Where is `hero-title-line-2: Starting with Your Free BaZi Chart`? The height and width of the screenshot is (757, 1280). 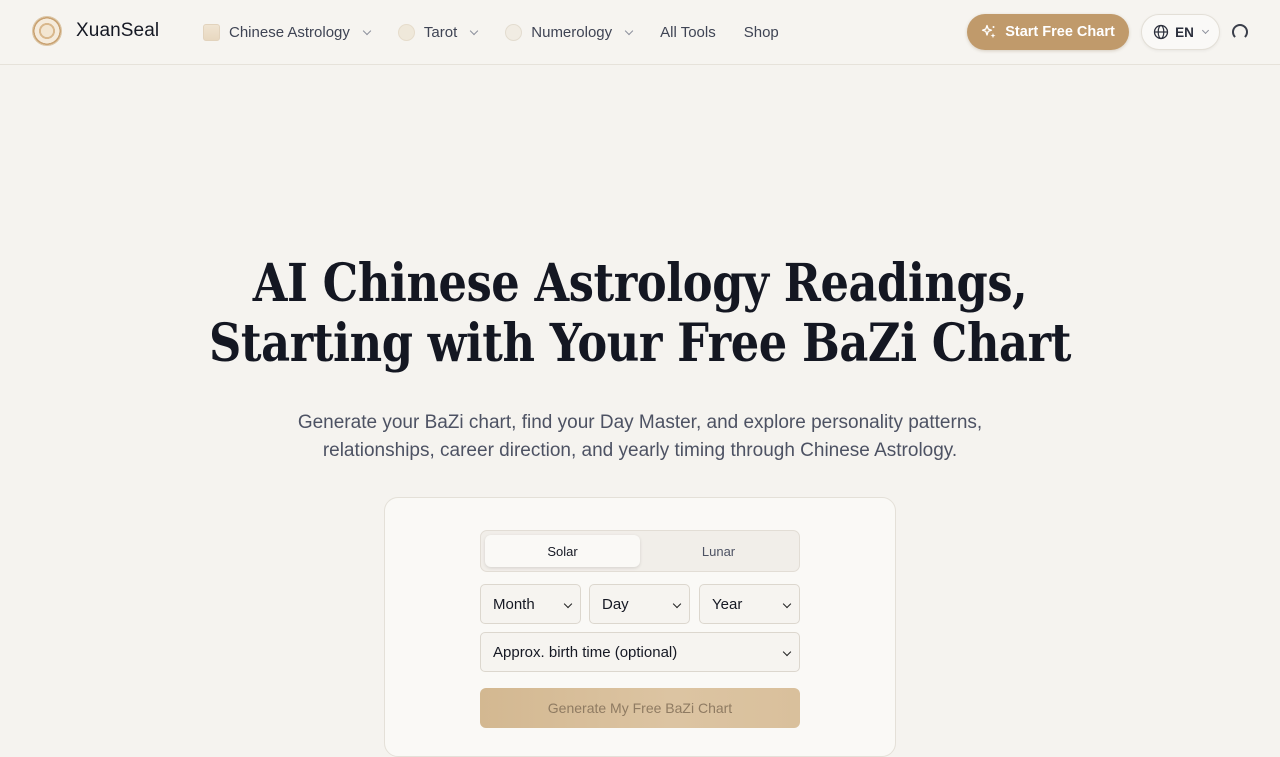
hero-title-line-2: Starting with Your Free BaZi Chart is located at coordinates (640, 343).